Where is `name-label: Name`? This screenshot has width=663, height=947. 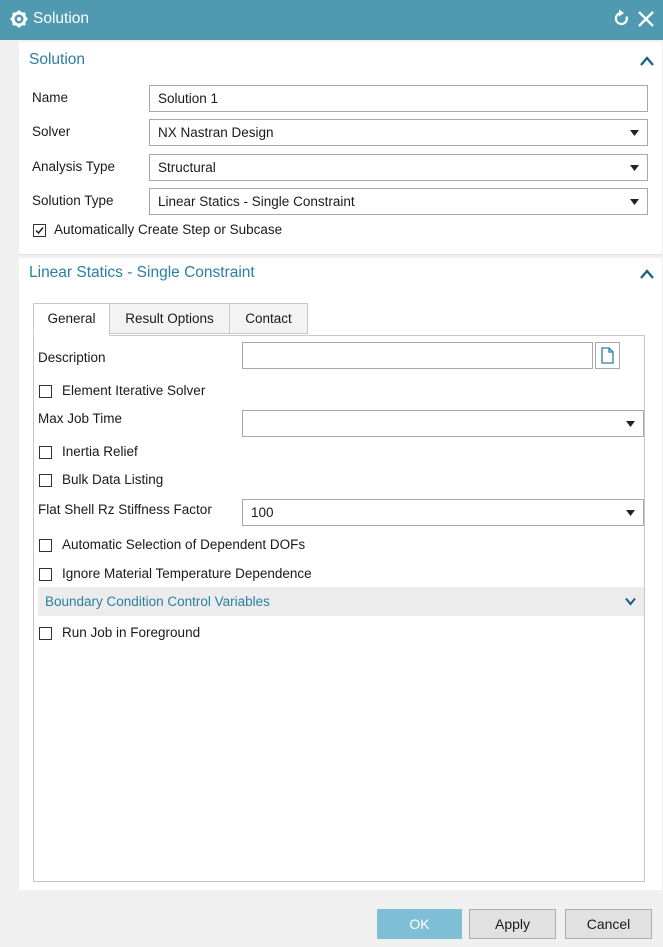 name-label: Name is located at coordinates (50, 97).